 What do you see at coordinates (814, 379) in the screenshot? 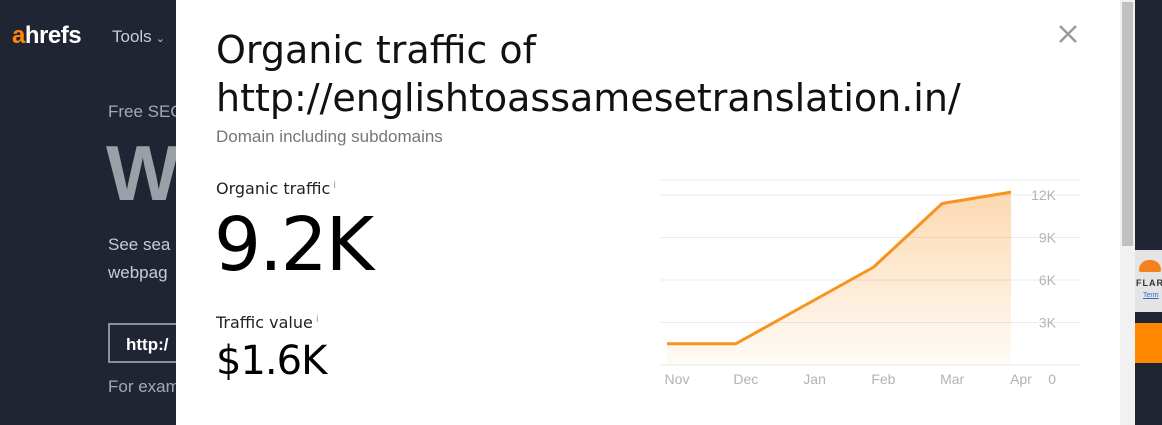
I see `x-tick-label: Jan` at bounding box center [814, 379].